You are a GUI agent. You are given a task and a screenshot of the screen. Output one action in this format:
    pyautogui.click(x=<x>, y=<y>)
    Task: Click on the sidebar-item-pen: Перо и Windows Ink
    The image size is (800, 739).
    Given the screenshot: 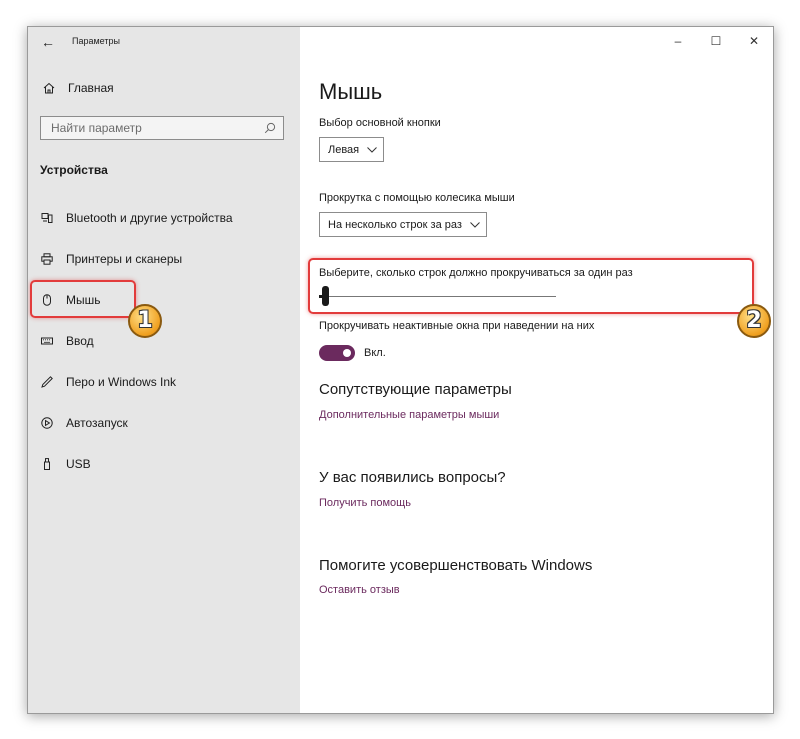 What is the action you would take?
    pyautogui.click(x=108, y=382)
    